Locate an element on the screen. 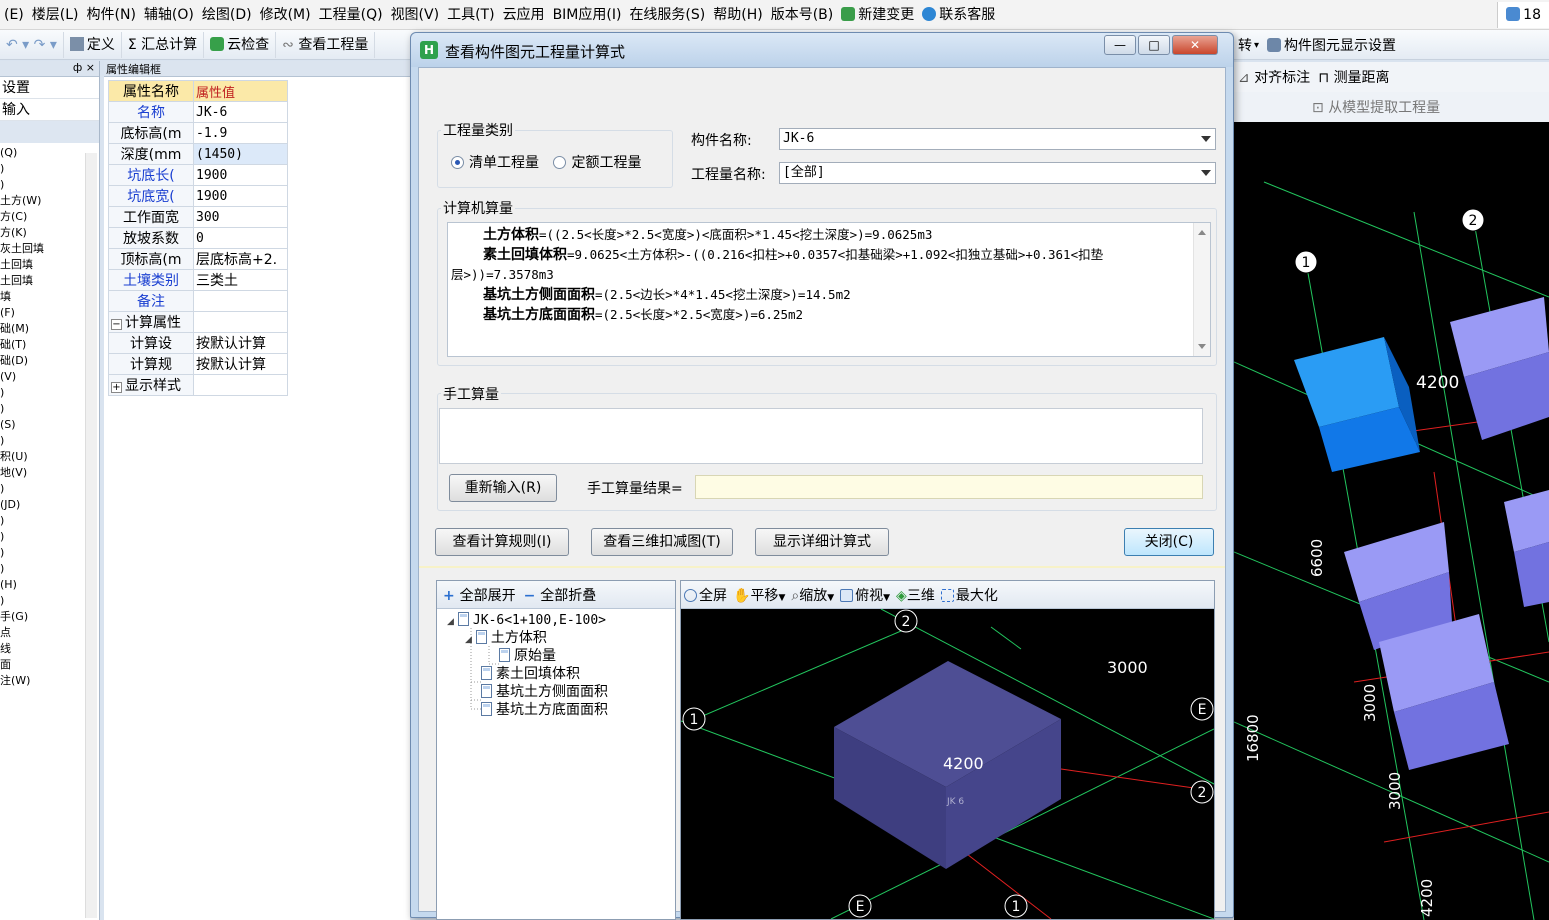  menu-view: 视图(V) is located at coordinates (415, 14).